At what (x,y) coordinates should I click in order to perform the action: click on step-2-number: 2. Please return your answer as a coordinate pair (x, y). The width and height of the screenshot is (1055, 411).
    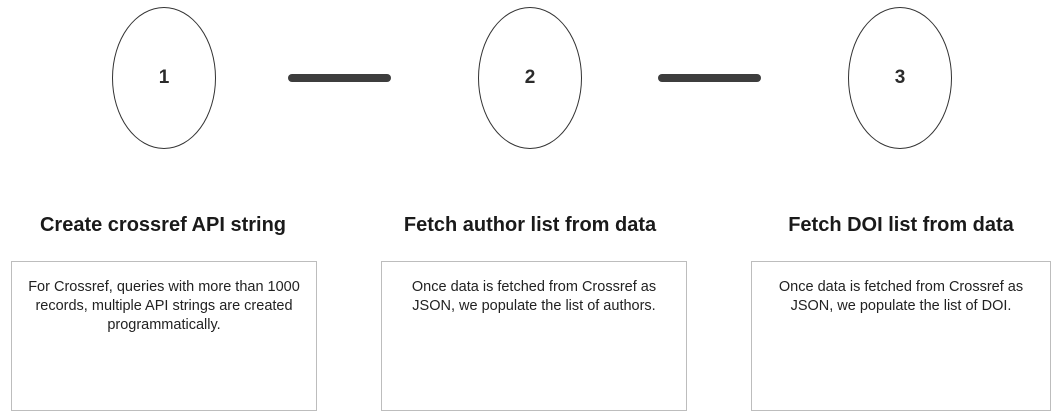
    Looking at the image, I should click on (530, 77).